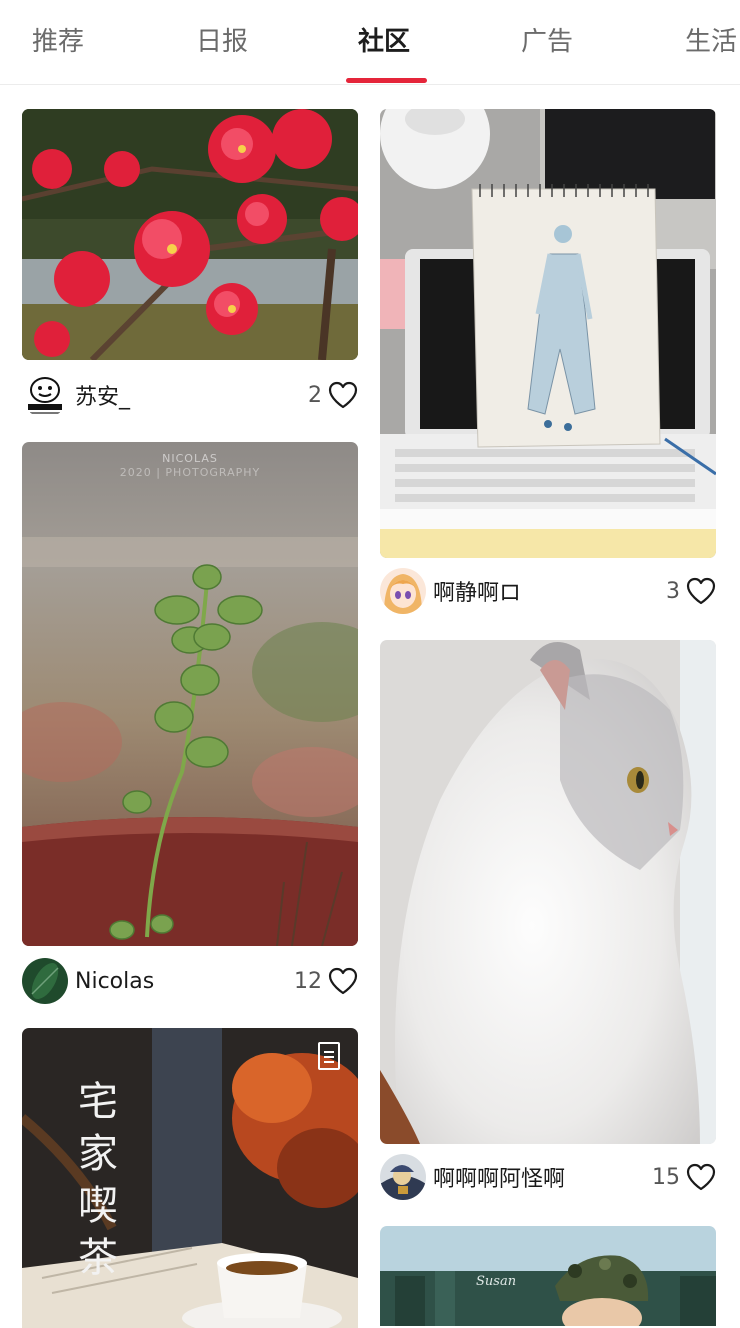  I want to click on image-overlay-title: 宅家喫茶, so click(98, 1180).